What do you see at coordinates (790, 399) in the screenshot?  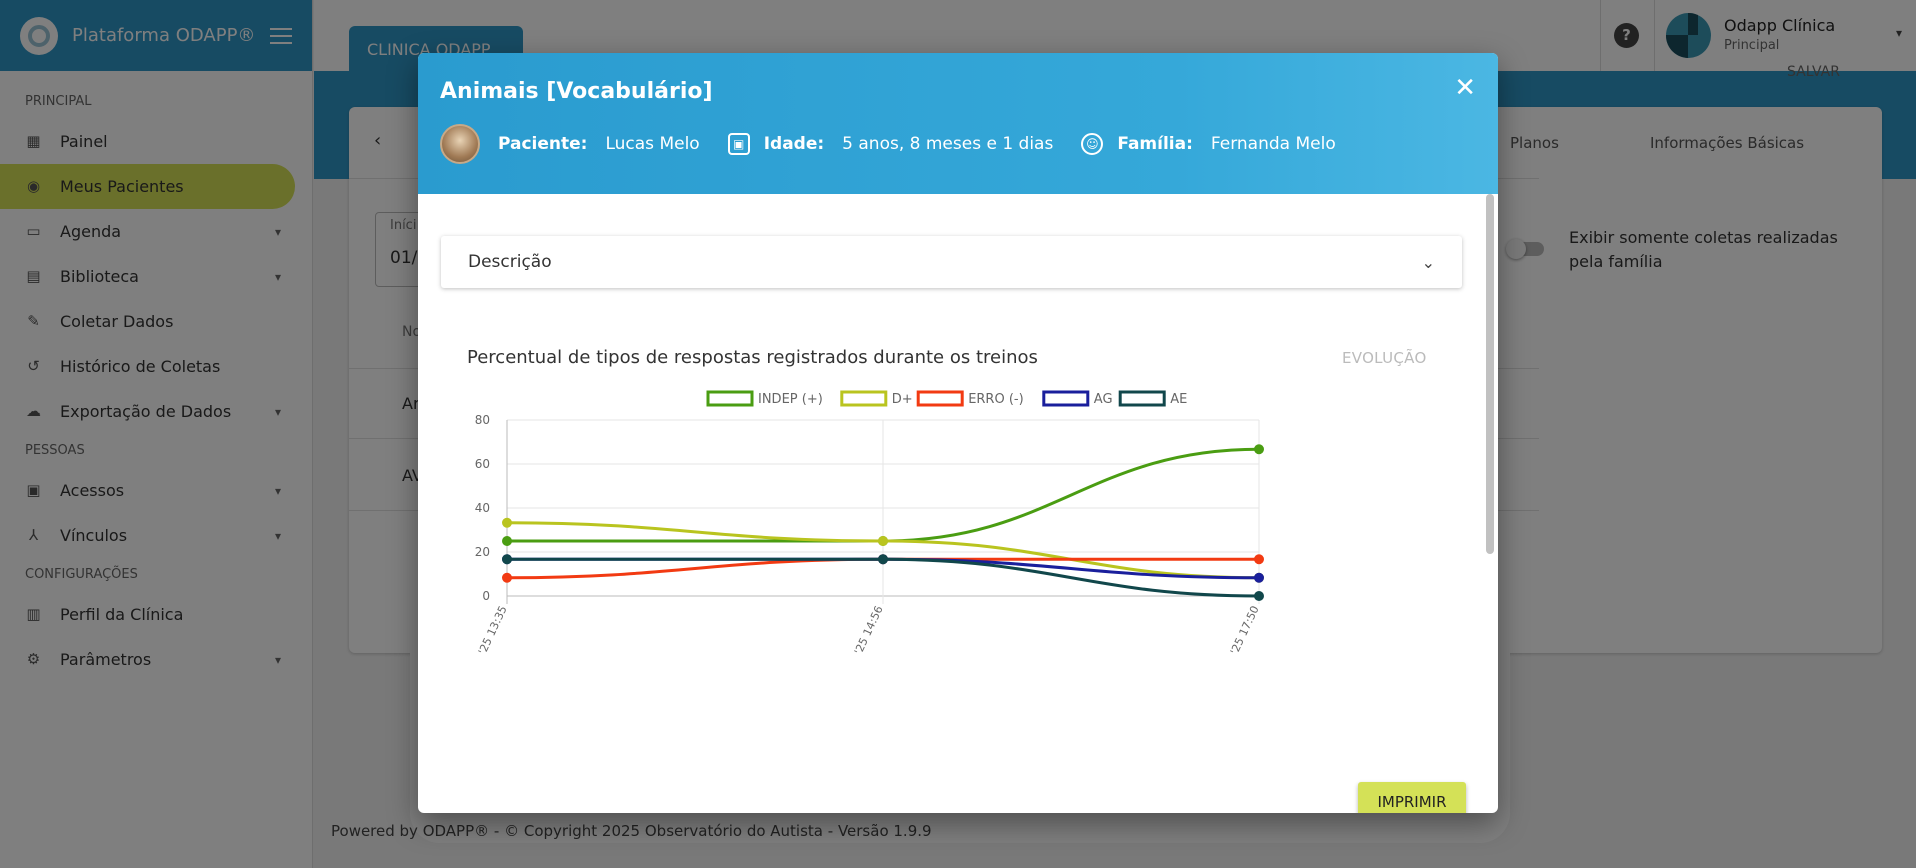 I see `legend-label: INDEP (+)` at bounding box center [790, 399].